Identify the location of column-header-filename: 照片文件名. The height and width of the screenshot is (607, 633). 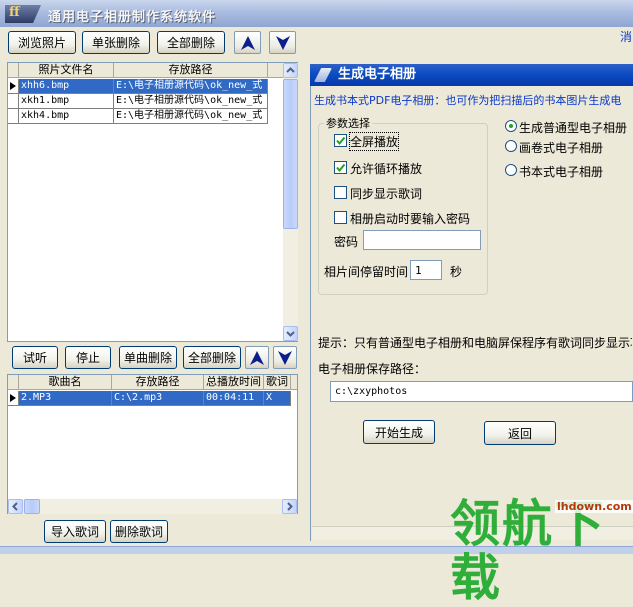
(66, 70).